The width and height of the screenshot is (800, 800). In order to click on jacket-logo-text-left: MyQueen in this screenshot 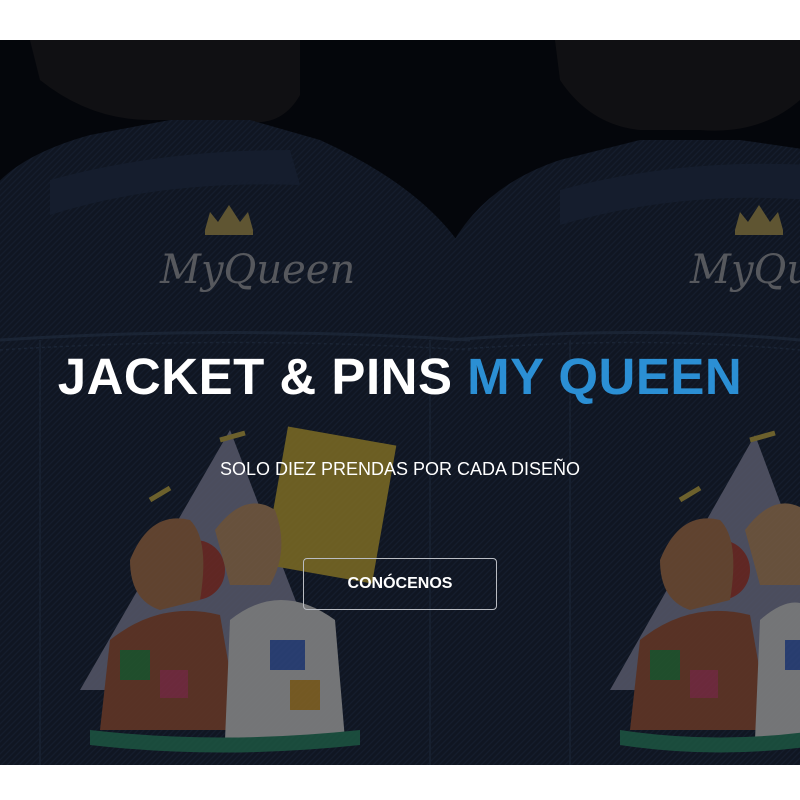, I will do `click(257, 270)`.